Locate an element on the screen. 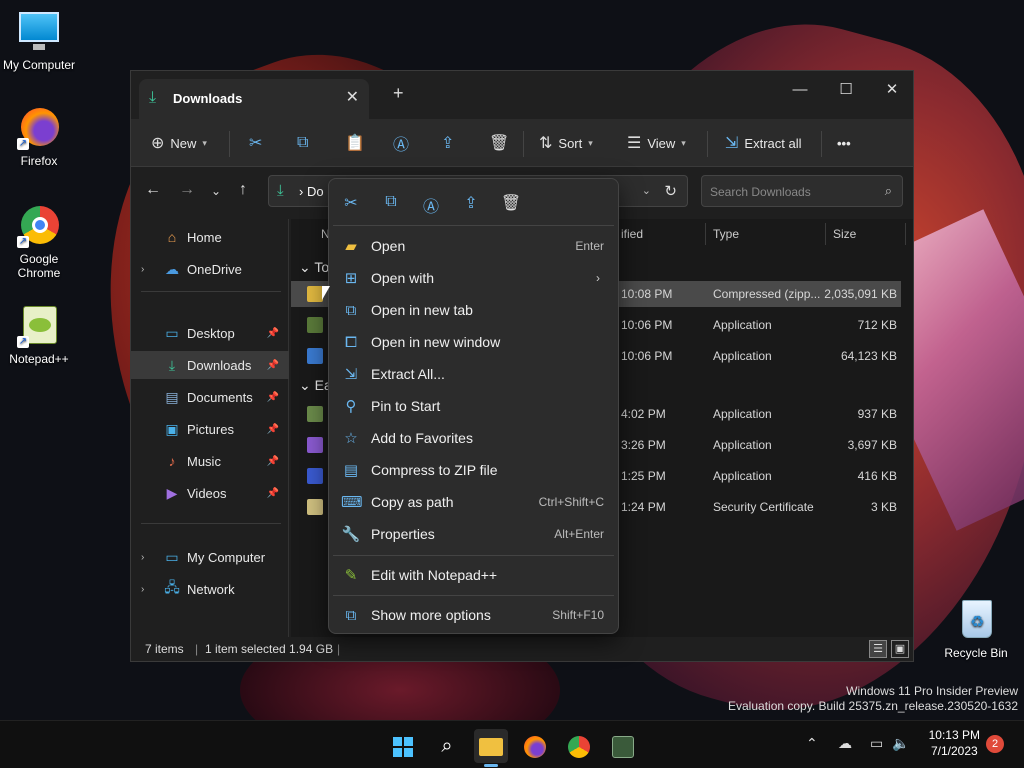 This screenshot has height=768, width=1024. menu-item-copy-as-path: ⌨ Copy as path Ctrl+Shift+C is located at coordinates (473, 502).